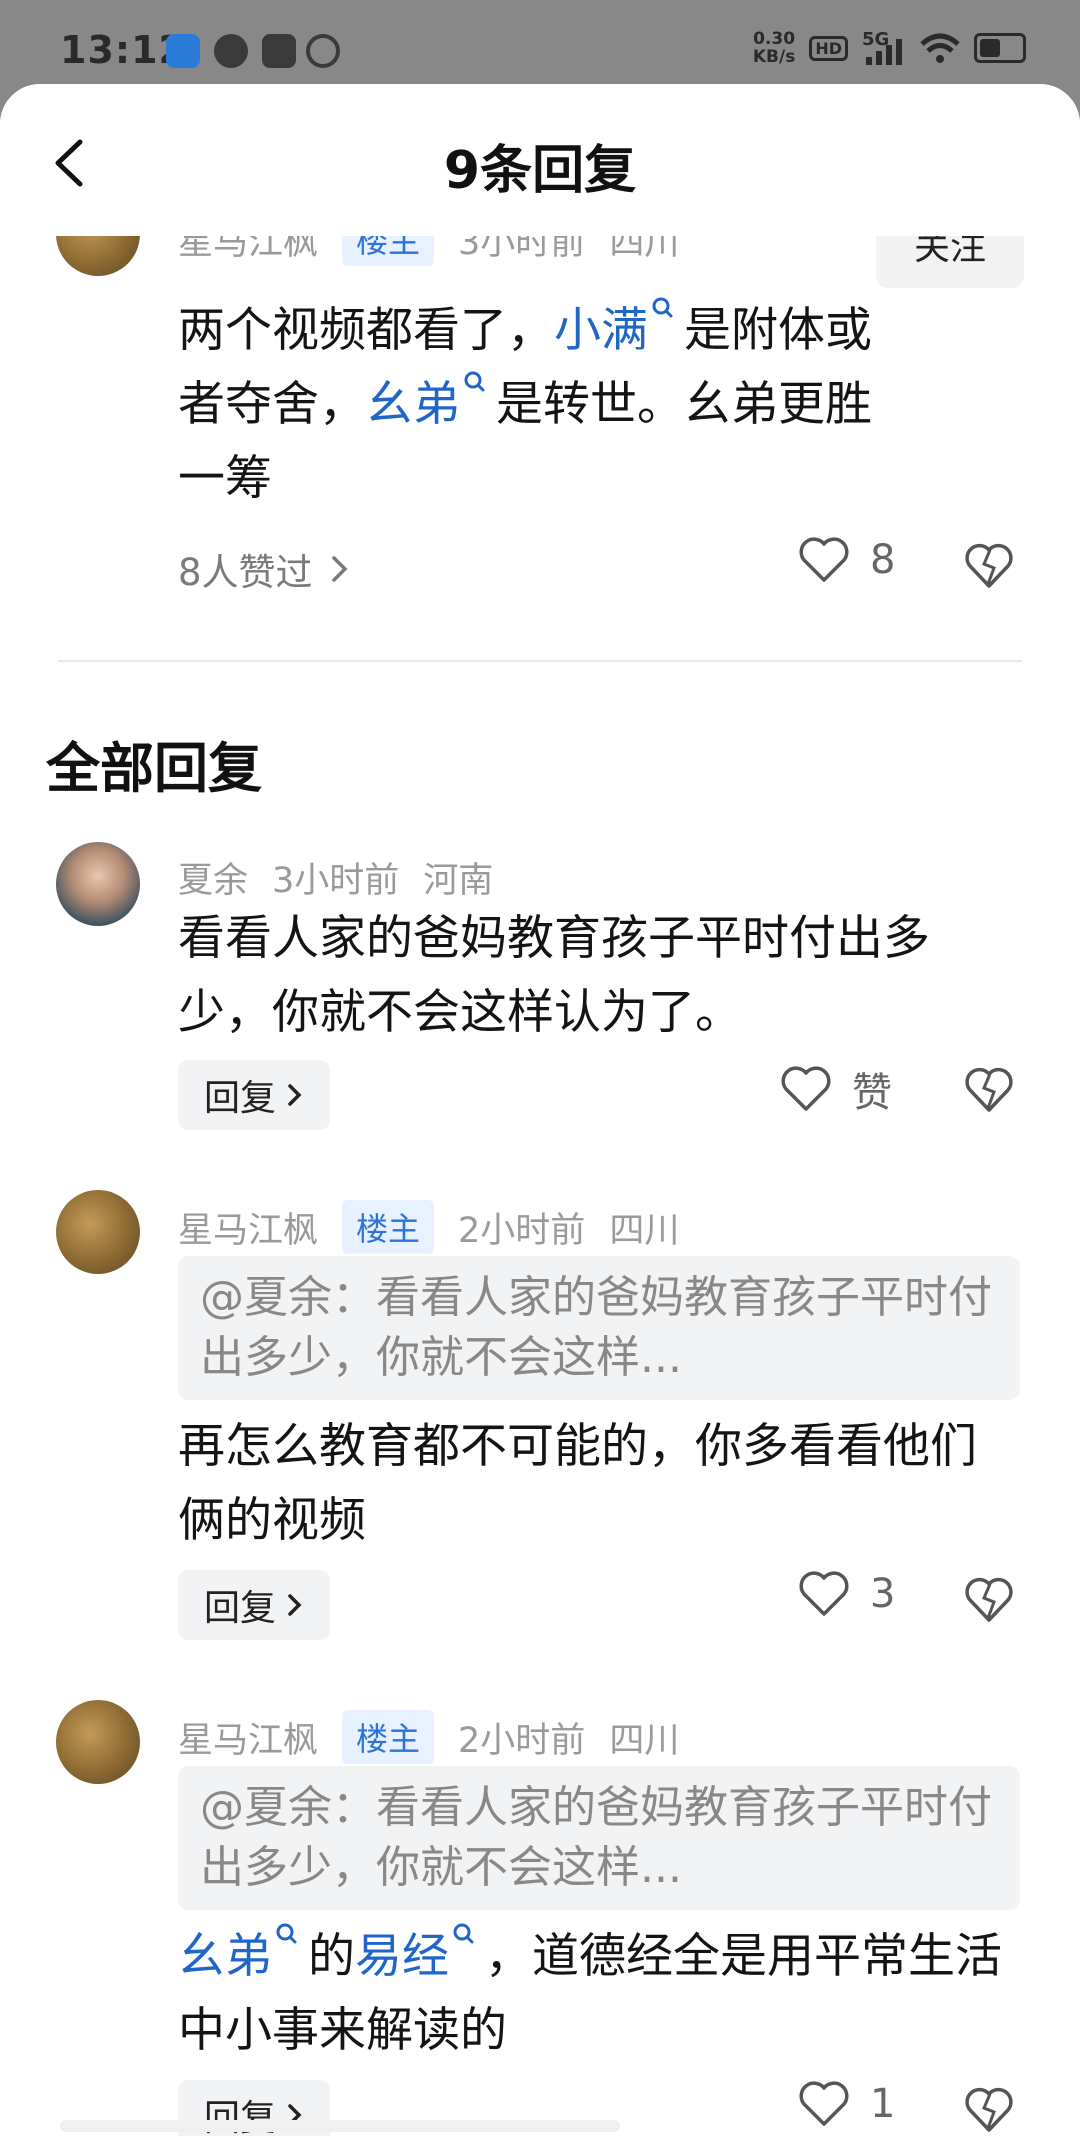 Image resolution: width=1080 pixels, height=2136 pixels. I want to click on wifi-icon, so click(940, 48).